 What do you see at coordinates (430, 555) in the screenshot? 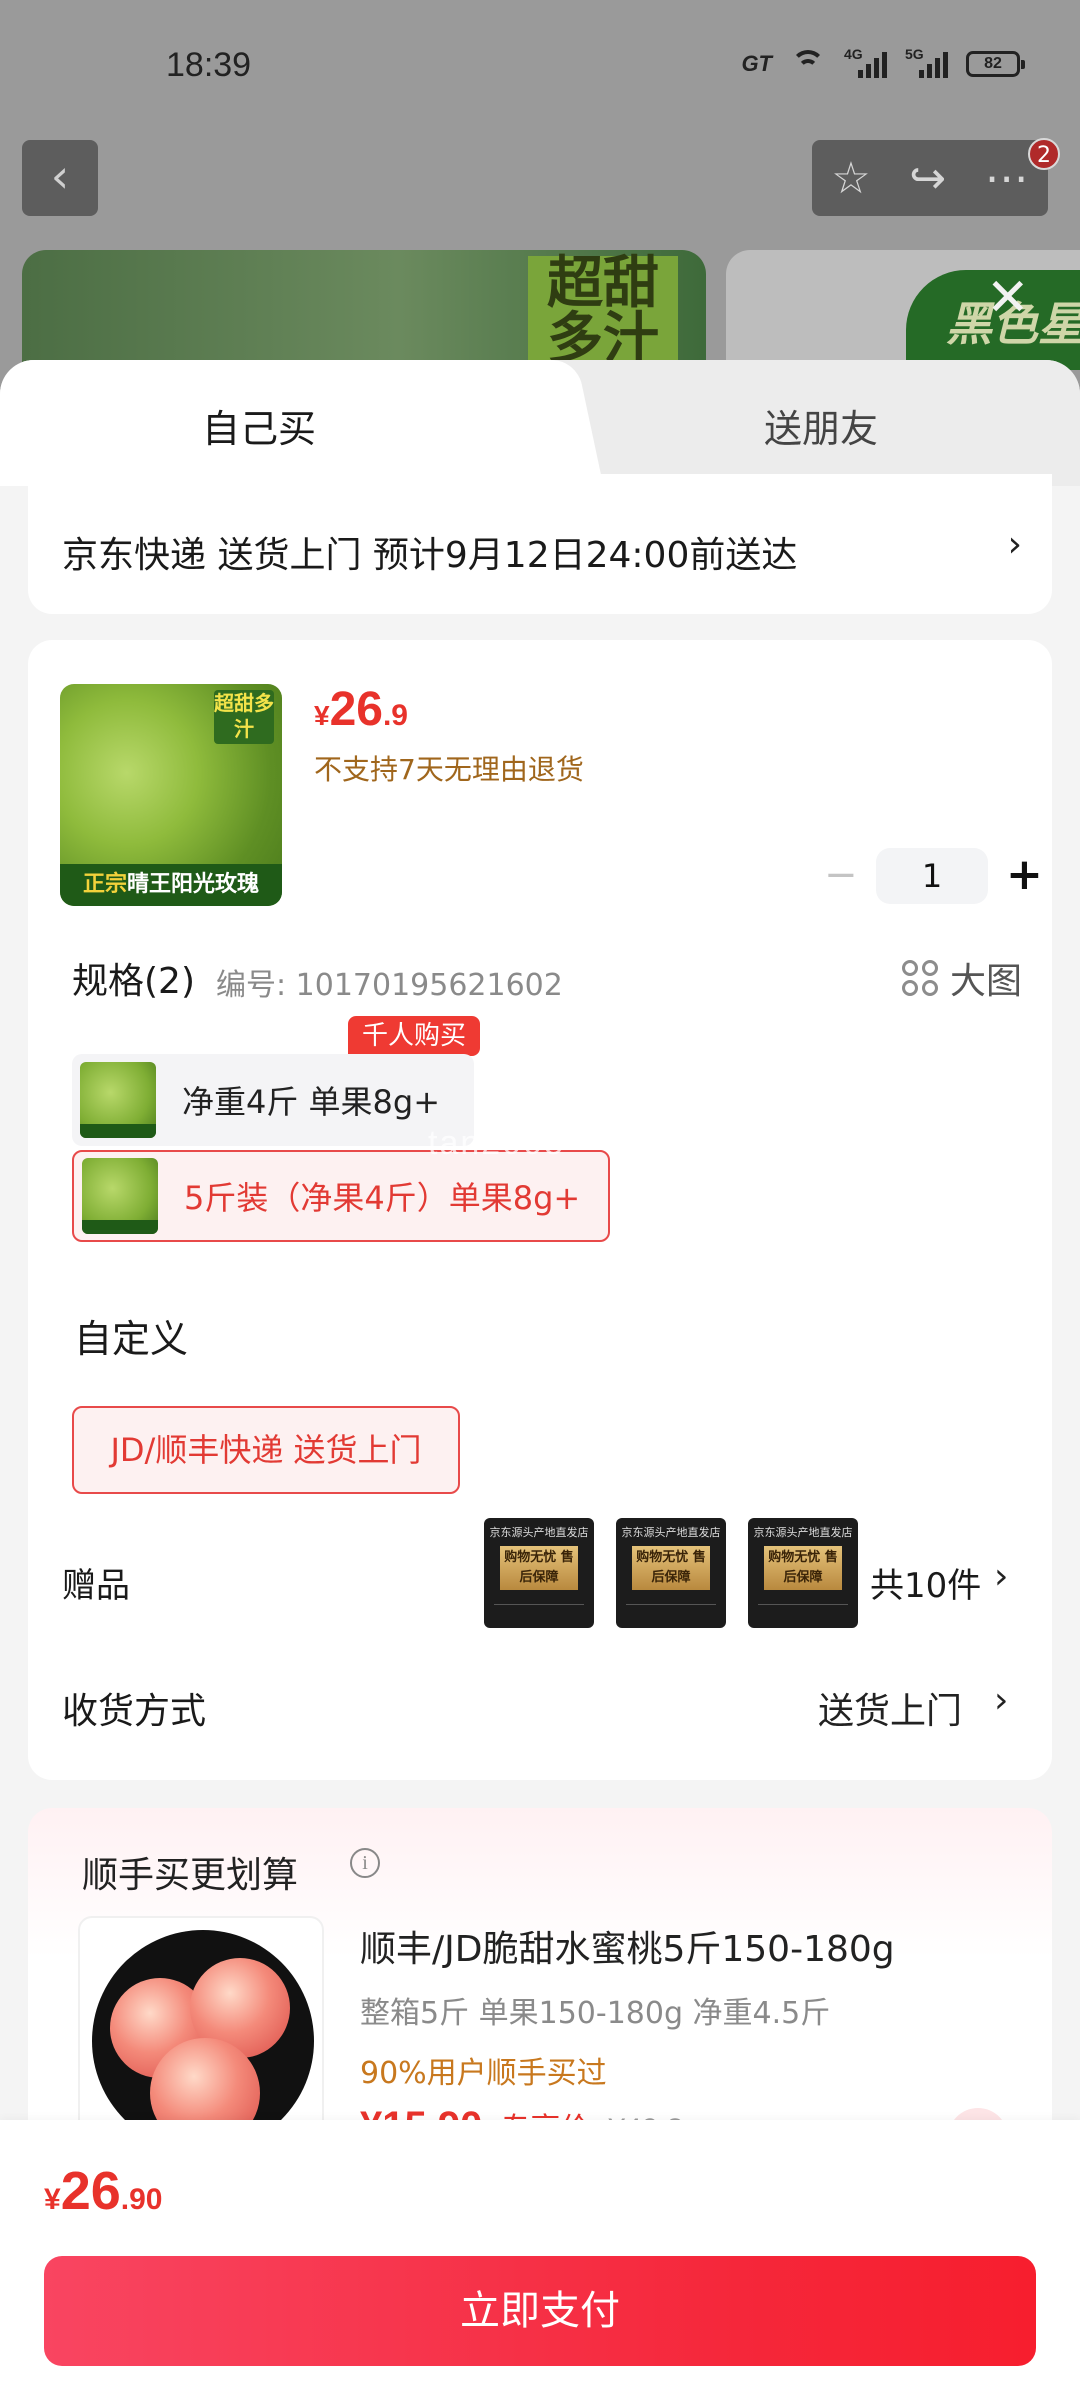
I see `delivery-text: 京东快递 送货上门 预计9月12日24:00前送达` at bounding box center [430, 555].